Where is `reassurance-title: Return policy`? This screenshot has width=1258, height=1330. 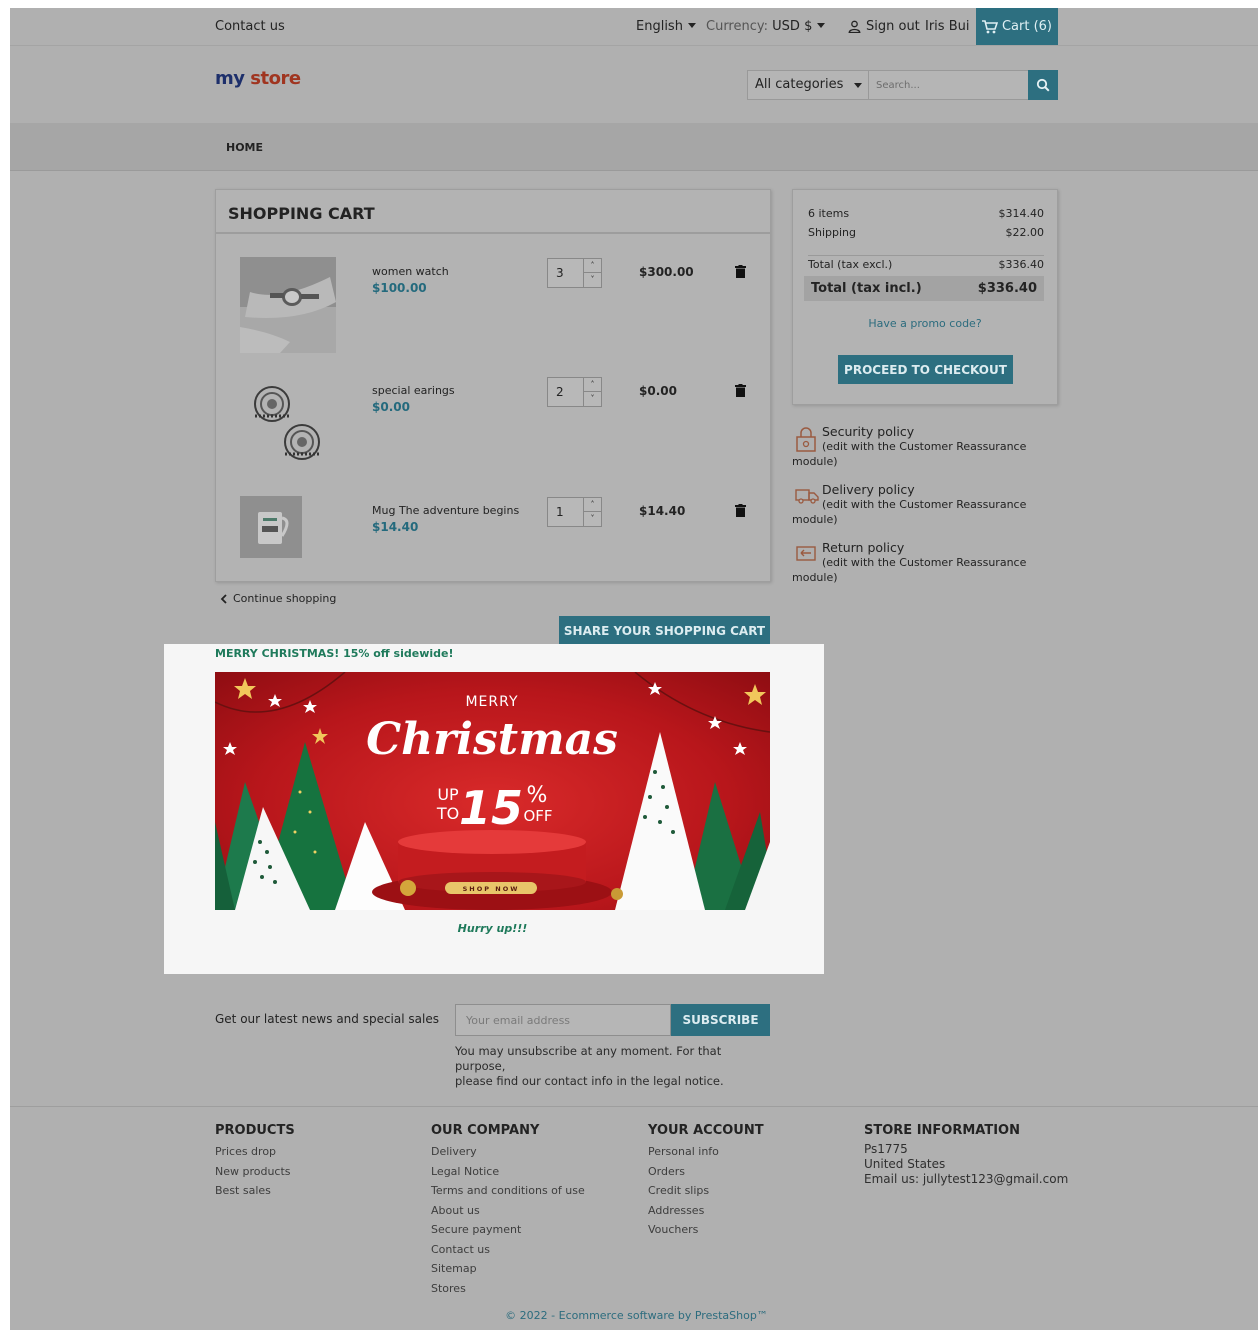
reassurance-title: Return policy is located at coordinates (863, 547).